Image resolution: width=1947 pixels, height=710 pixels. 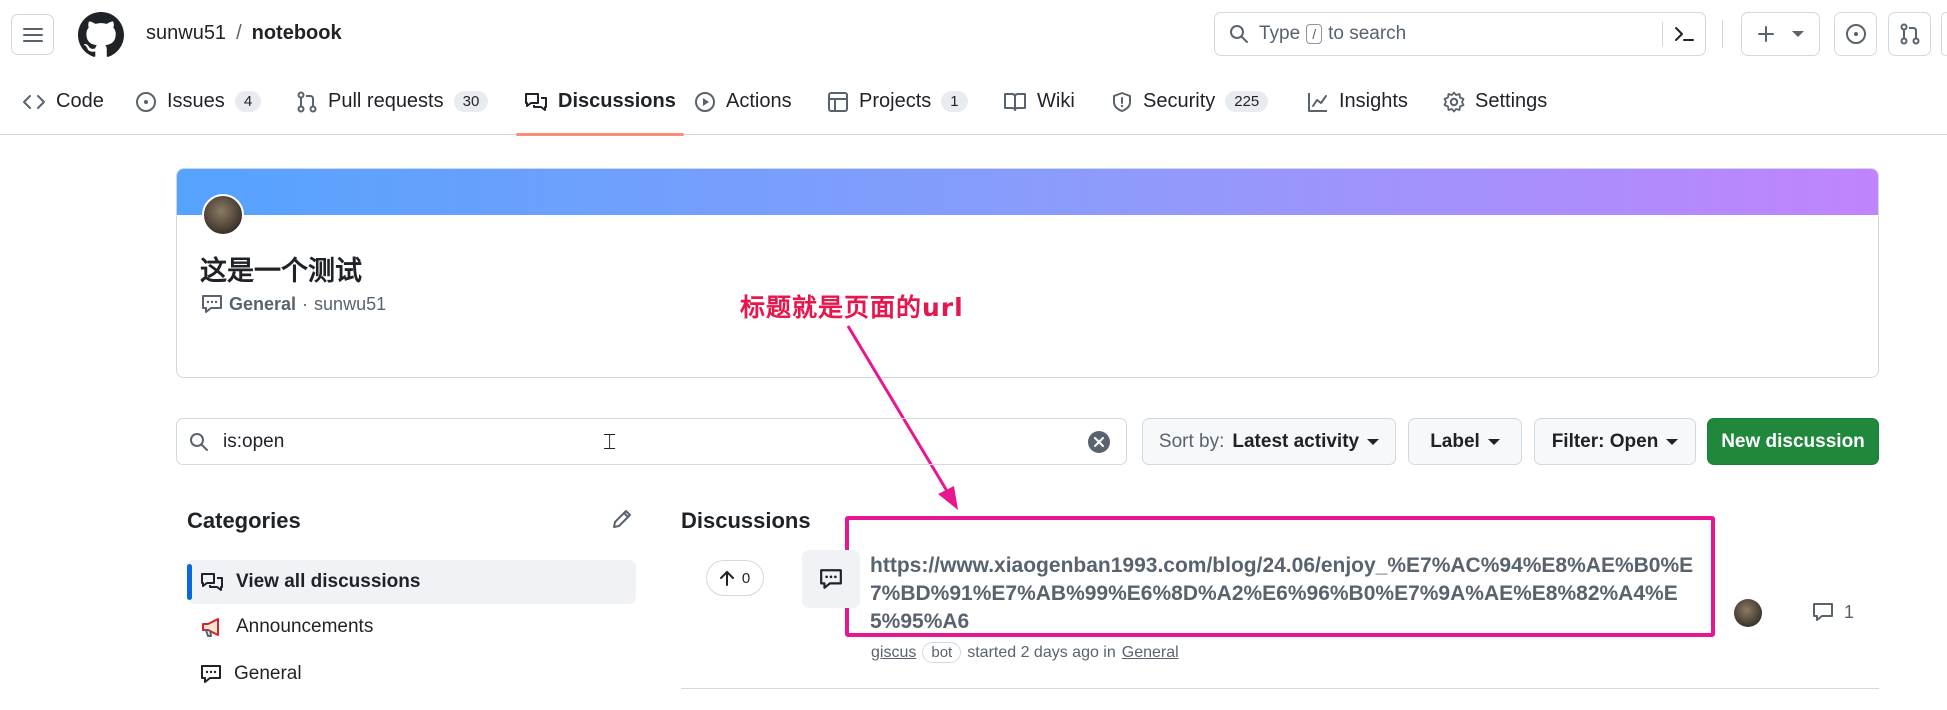 What do you see at coordinates (1373, 101) in the screenshot?
I see `tab-insights-label: Insights` at bounding box center [1373, 101].